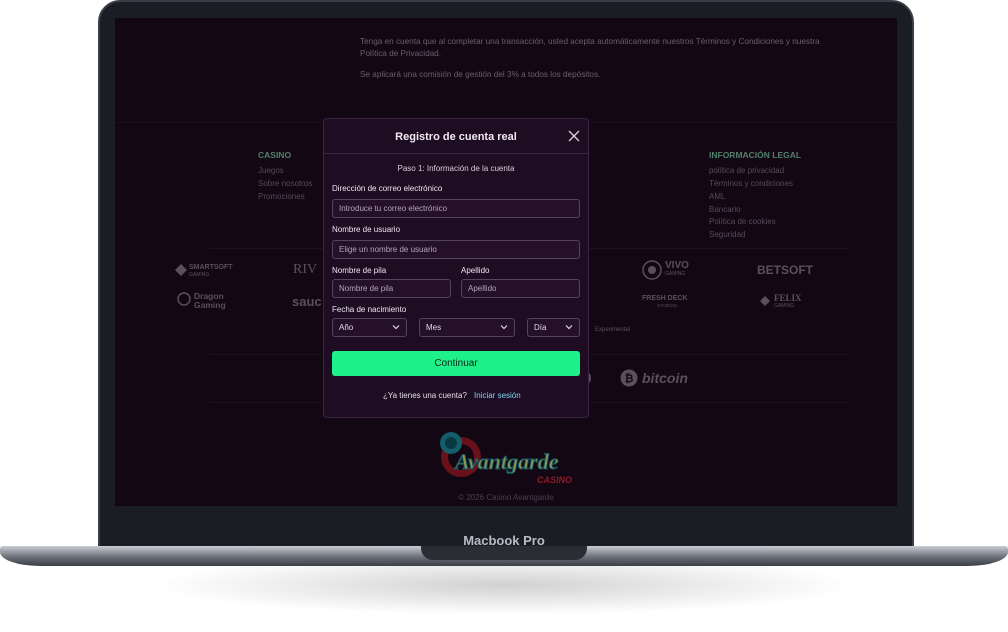  What do you see at coordinates (520, 288) in the screenshot?
I see `lastname-field: Apellido` at bounding box center [520, 288].